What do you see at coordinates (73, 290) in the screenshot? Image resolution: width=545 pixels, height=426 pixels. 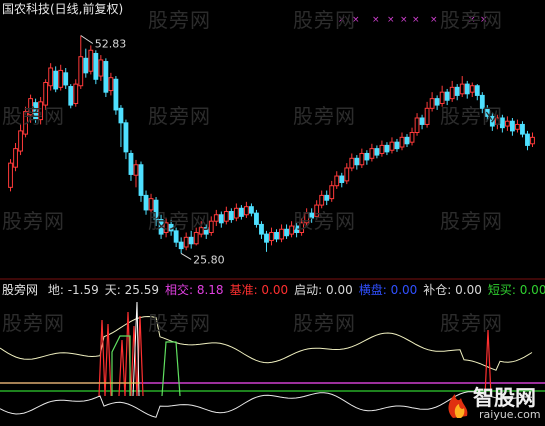 I see `indicator-item: 地: -1.59` at bounding box center [73, 290].